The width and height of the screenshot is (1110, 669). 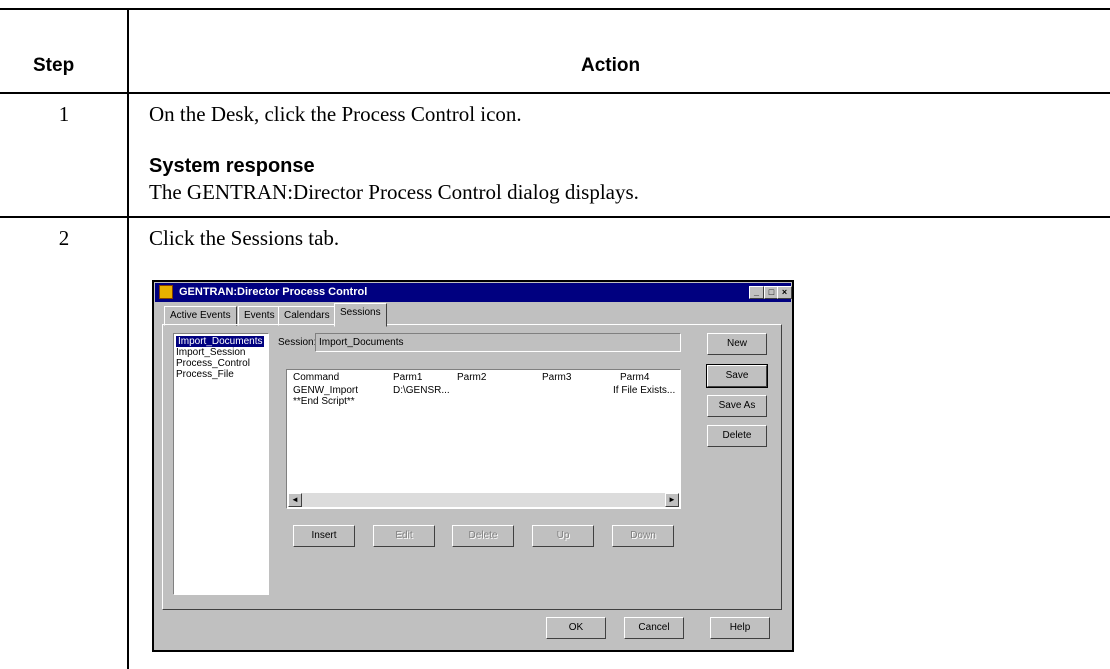 I want to click on save-button: Save, so click(x=737, y=376).